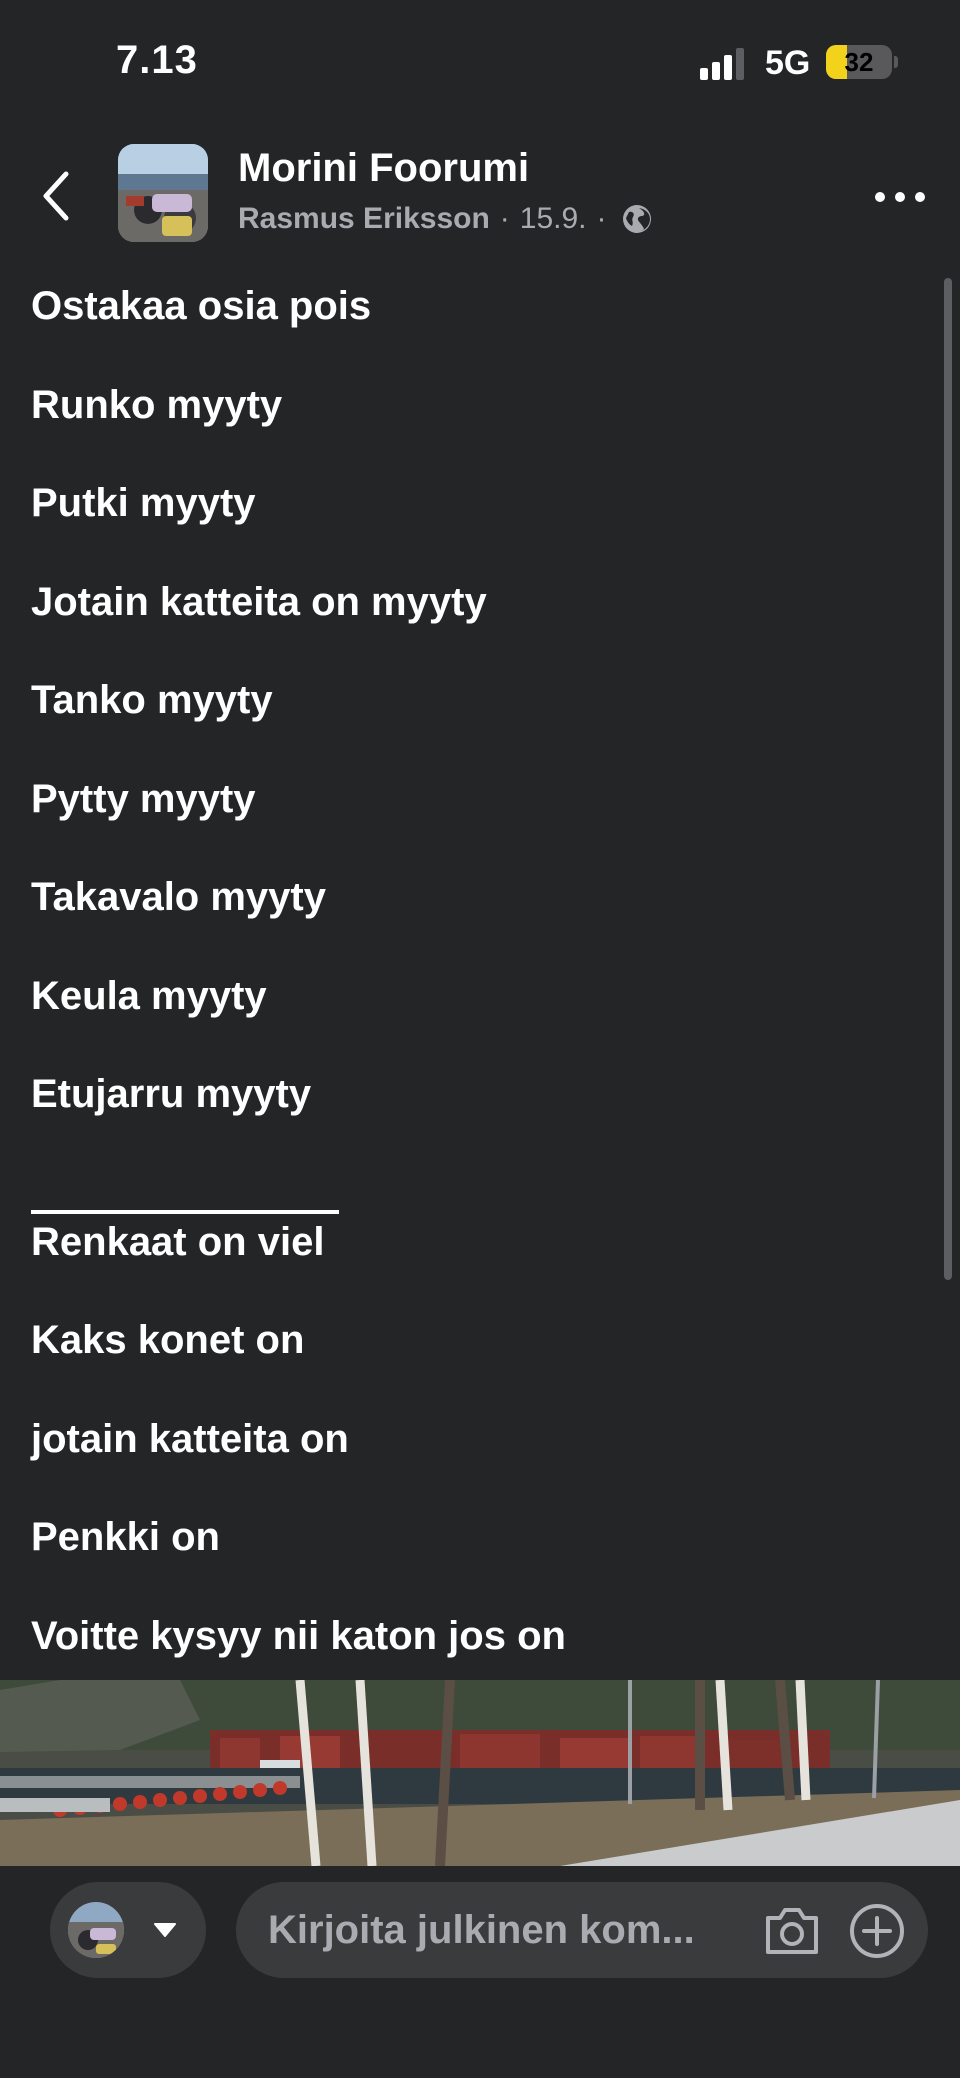  Describe the element at coordinates (948, 779) in the screenshot. I see `scrollbar` at that location.